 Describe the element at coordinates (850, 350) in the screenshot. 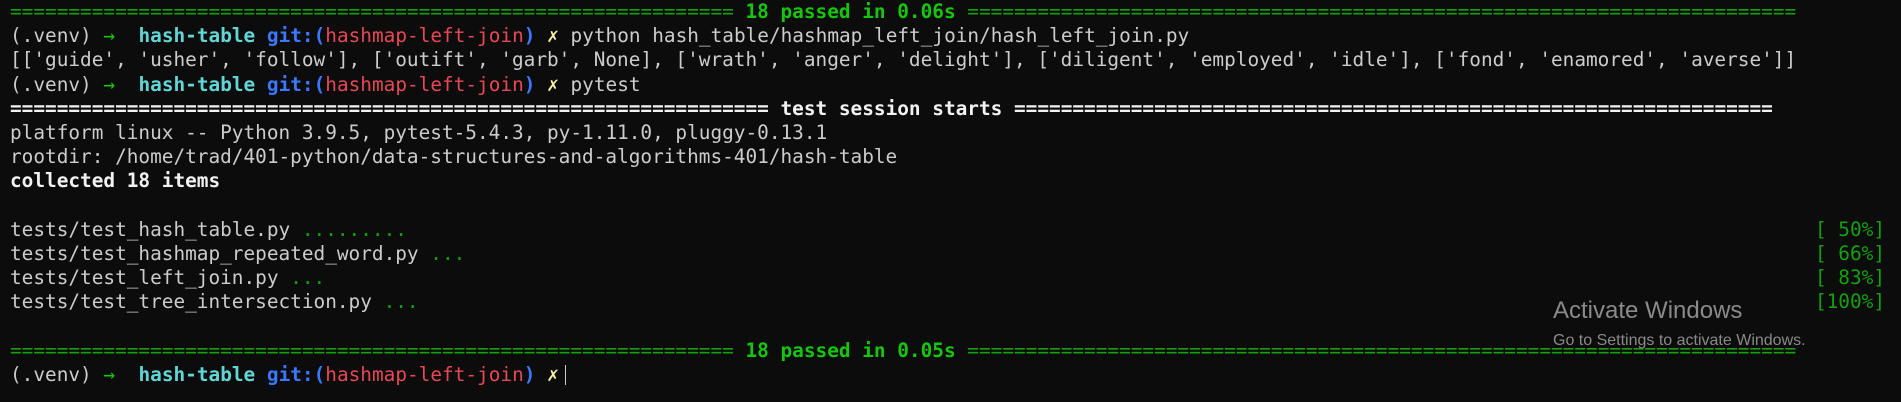

I see `summary-text: 18 passed in 0.05s` at that location.